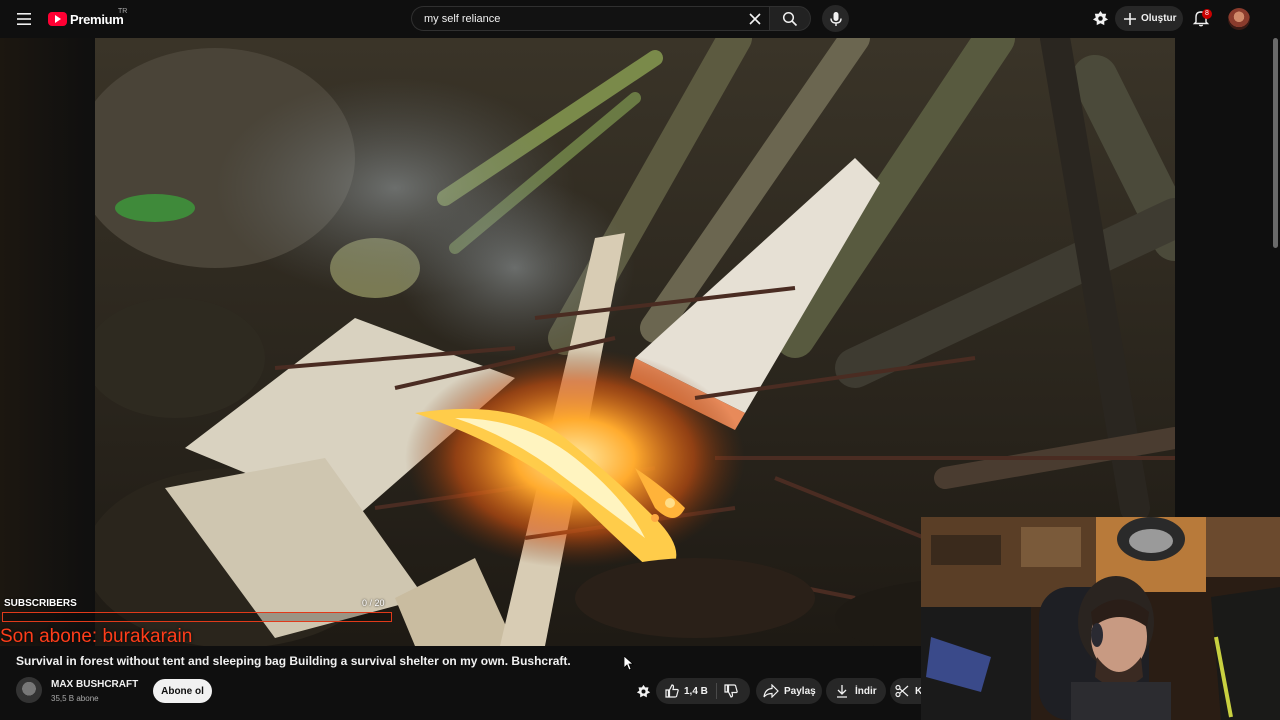 The width and height of the screenshot is (1280, 720). I want to click on plus-icon, so click(1130, 18).